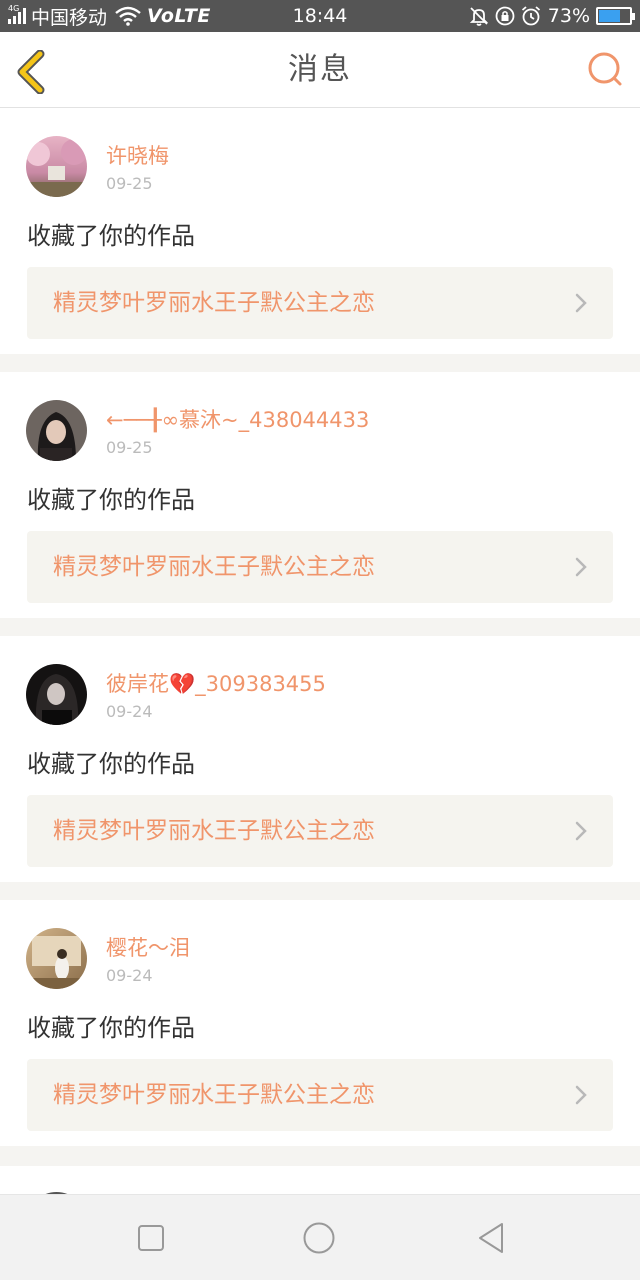  I want to click on home-icon, so click(319, 1238).